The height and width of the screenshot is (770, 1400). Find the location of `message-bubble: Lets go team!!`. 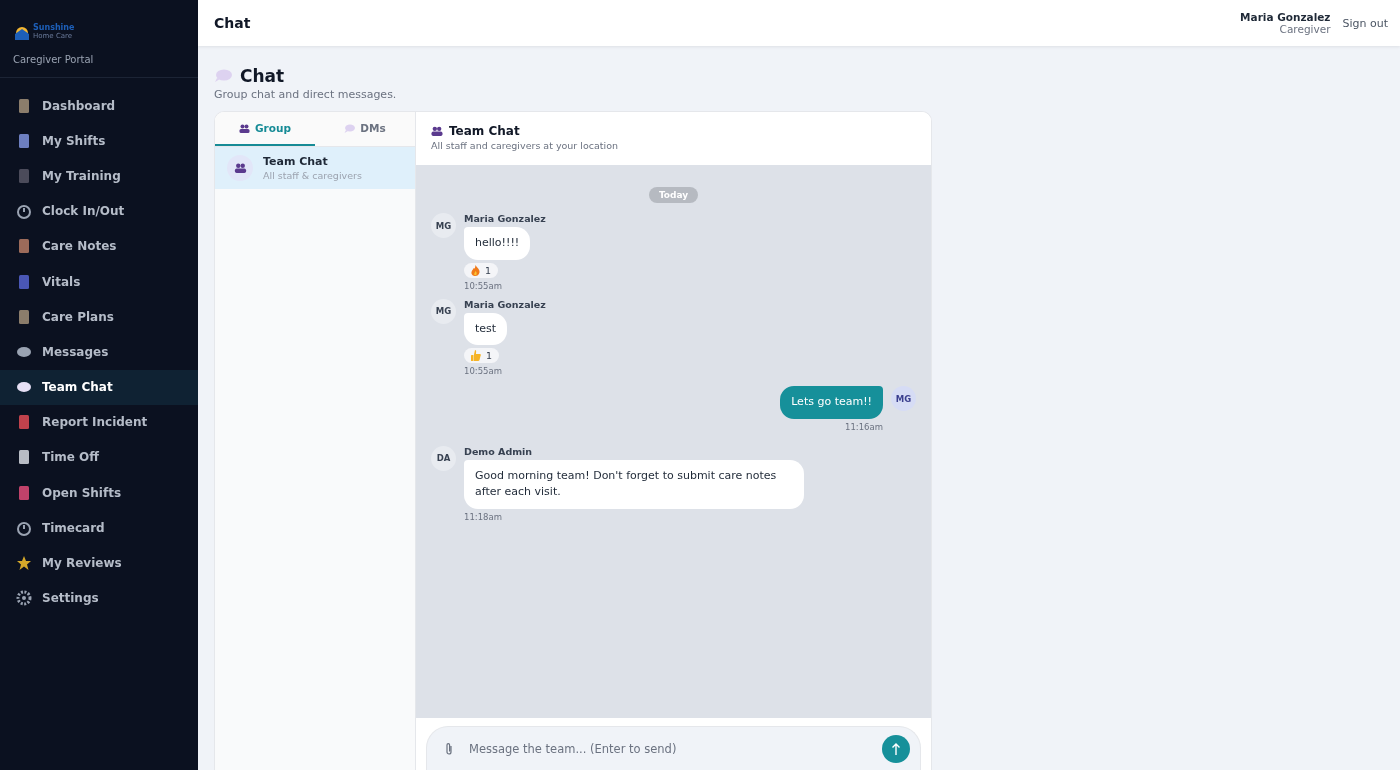

message-bubble: Lets go team!! is located at coordinates (831, 402).